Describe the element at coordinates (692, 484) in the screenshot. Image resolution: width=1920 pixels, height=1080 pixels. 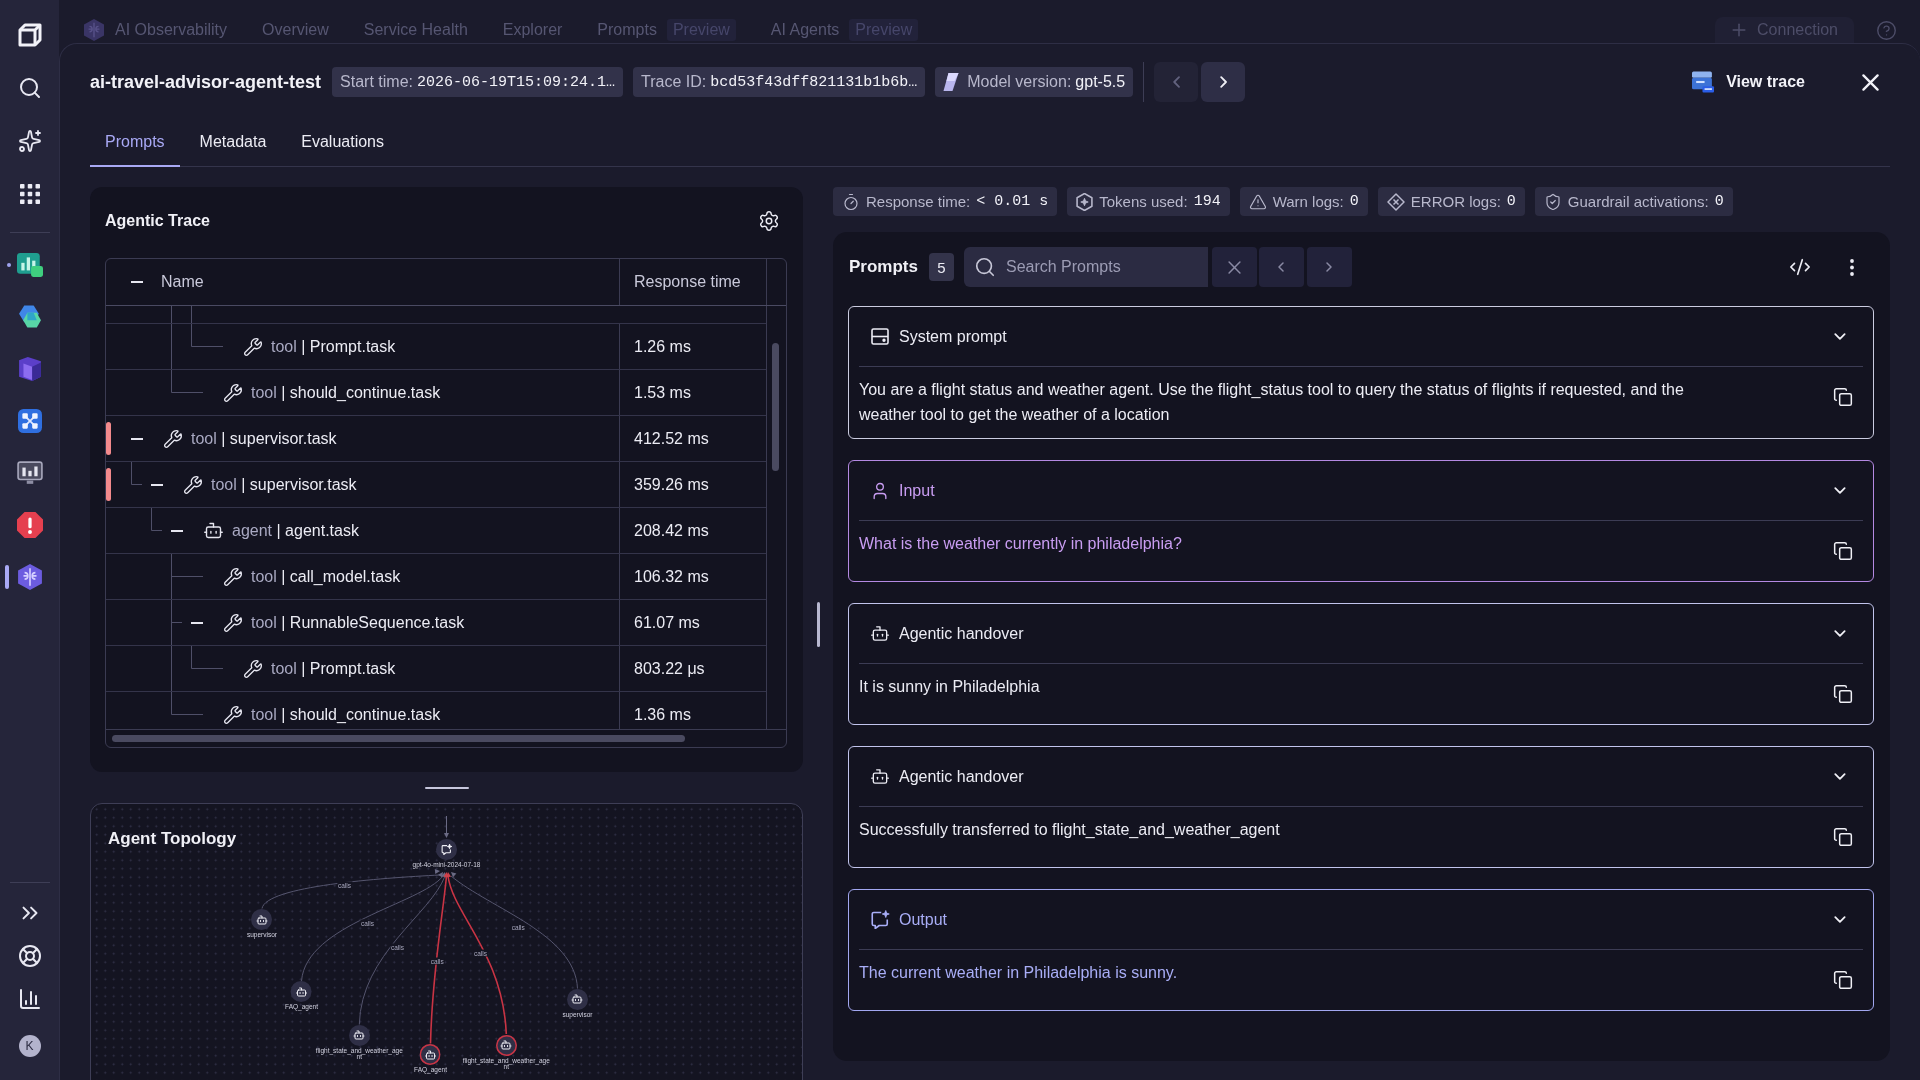
I see `response-time-cell: 359.26 ms` at that location.